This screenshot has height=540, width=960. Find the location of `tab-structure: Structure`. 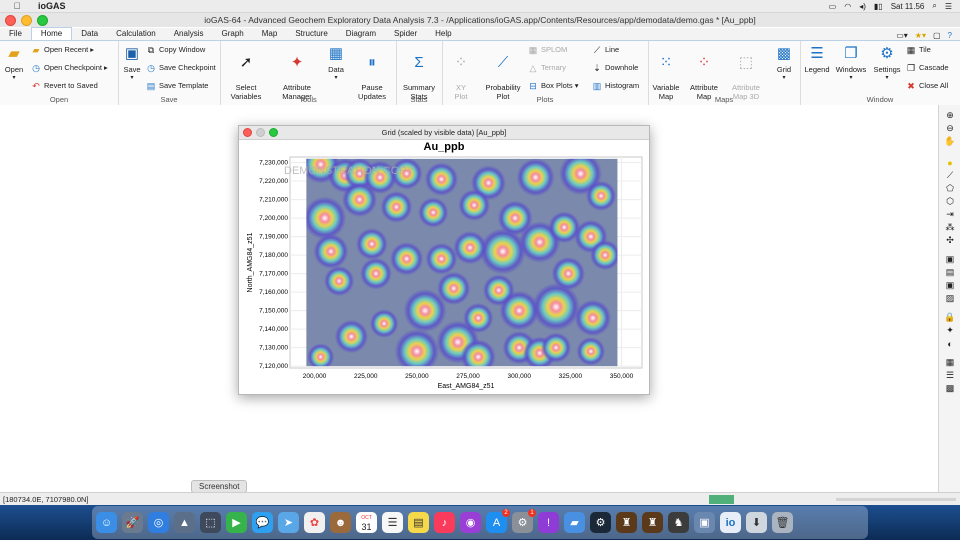

tab-structure: Structure is located at coordinates (311, 34).